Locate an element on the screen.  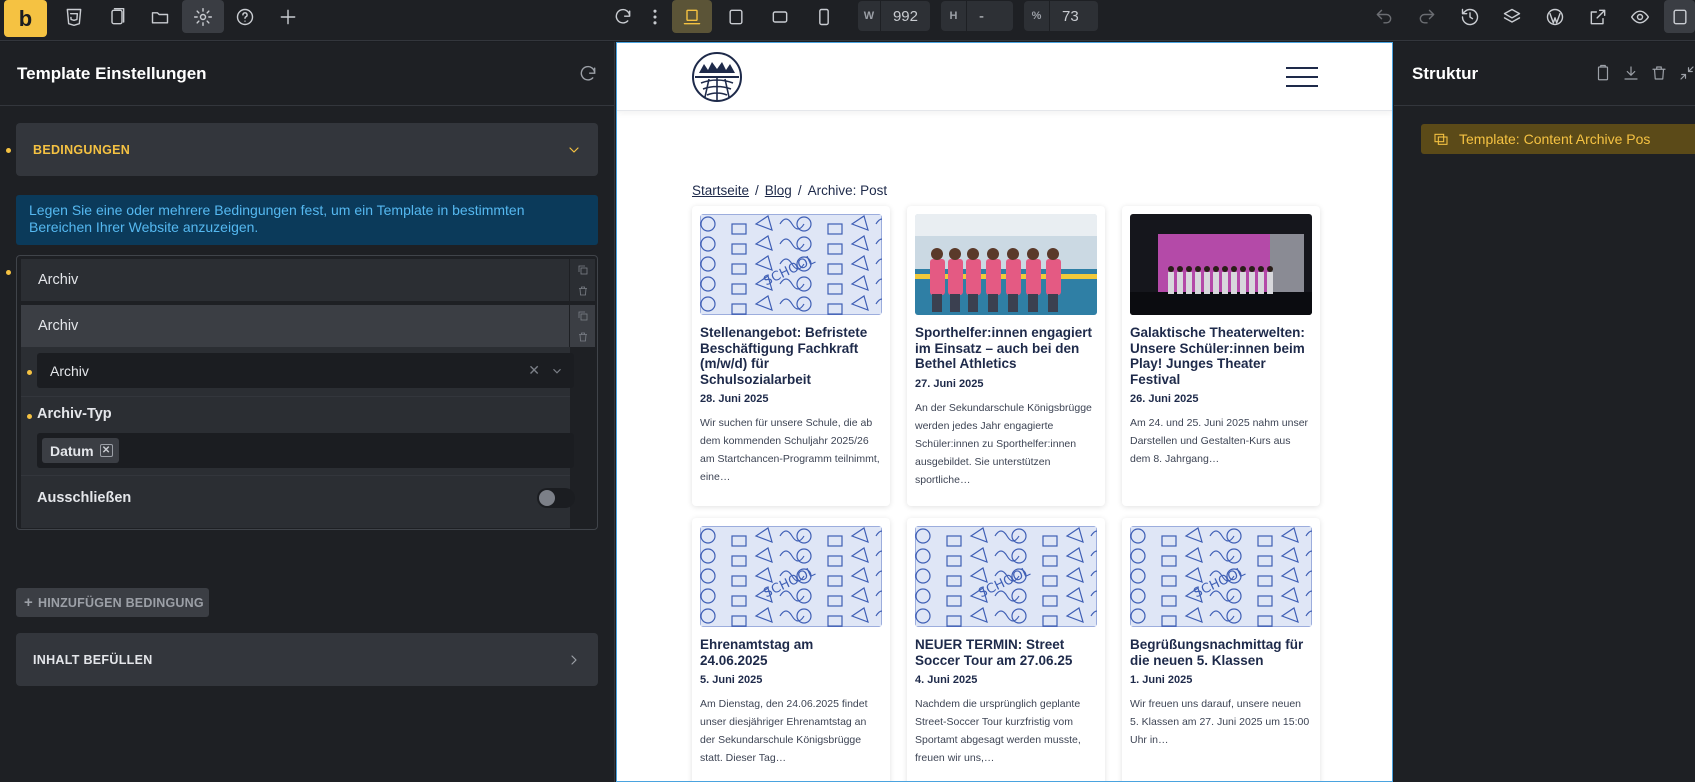
field-indicator-dot is located at coordinates (29, 372).